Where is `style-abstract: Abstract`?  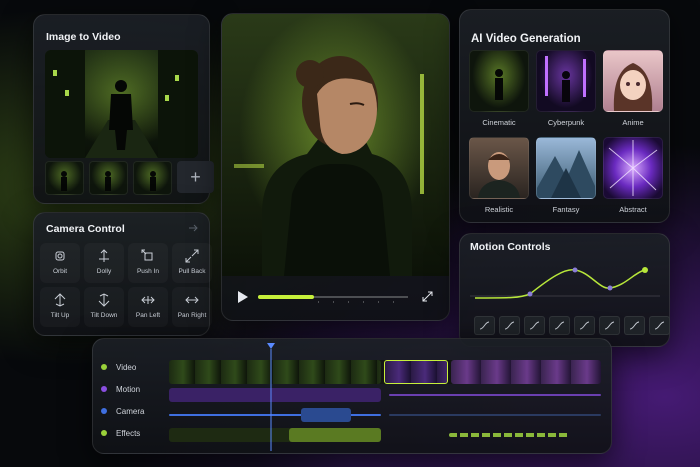 style-abstract: Abstract is located at coordinates (633, 175).